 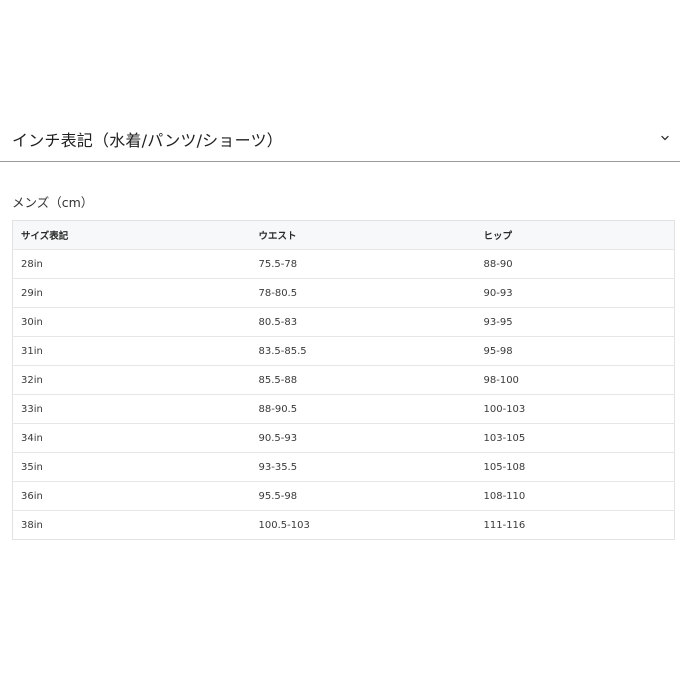 I want to click on cell-waist: 83.5-85.5, so click(x=363, y=351).